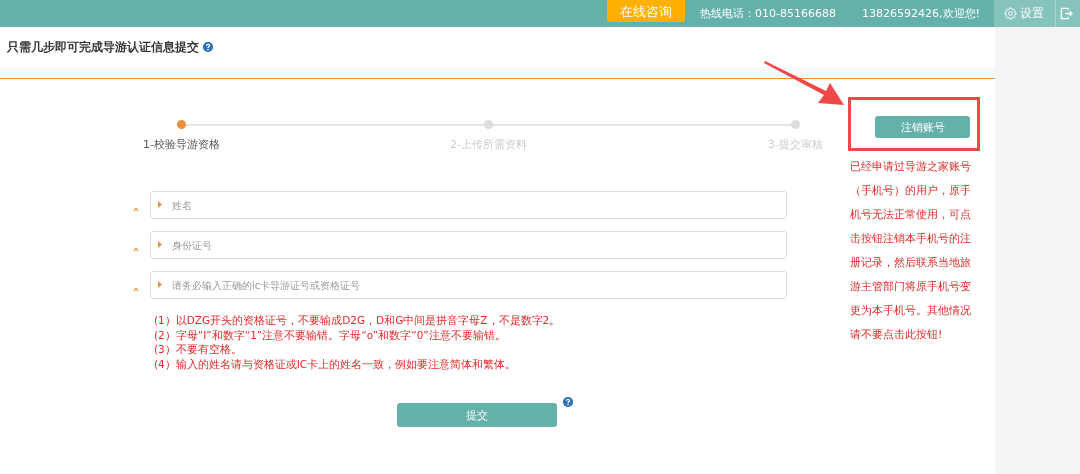 The width and height of the screenshot is (1080, 474). I want to click on note-text: (4）输入的姓名请与资格证或IC卡上的姓名一致，例如要注意简体和繁体。, so click(336, 363).